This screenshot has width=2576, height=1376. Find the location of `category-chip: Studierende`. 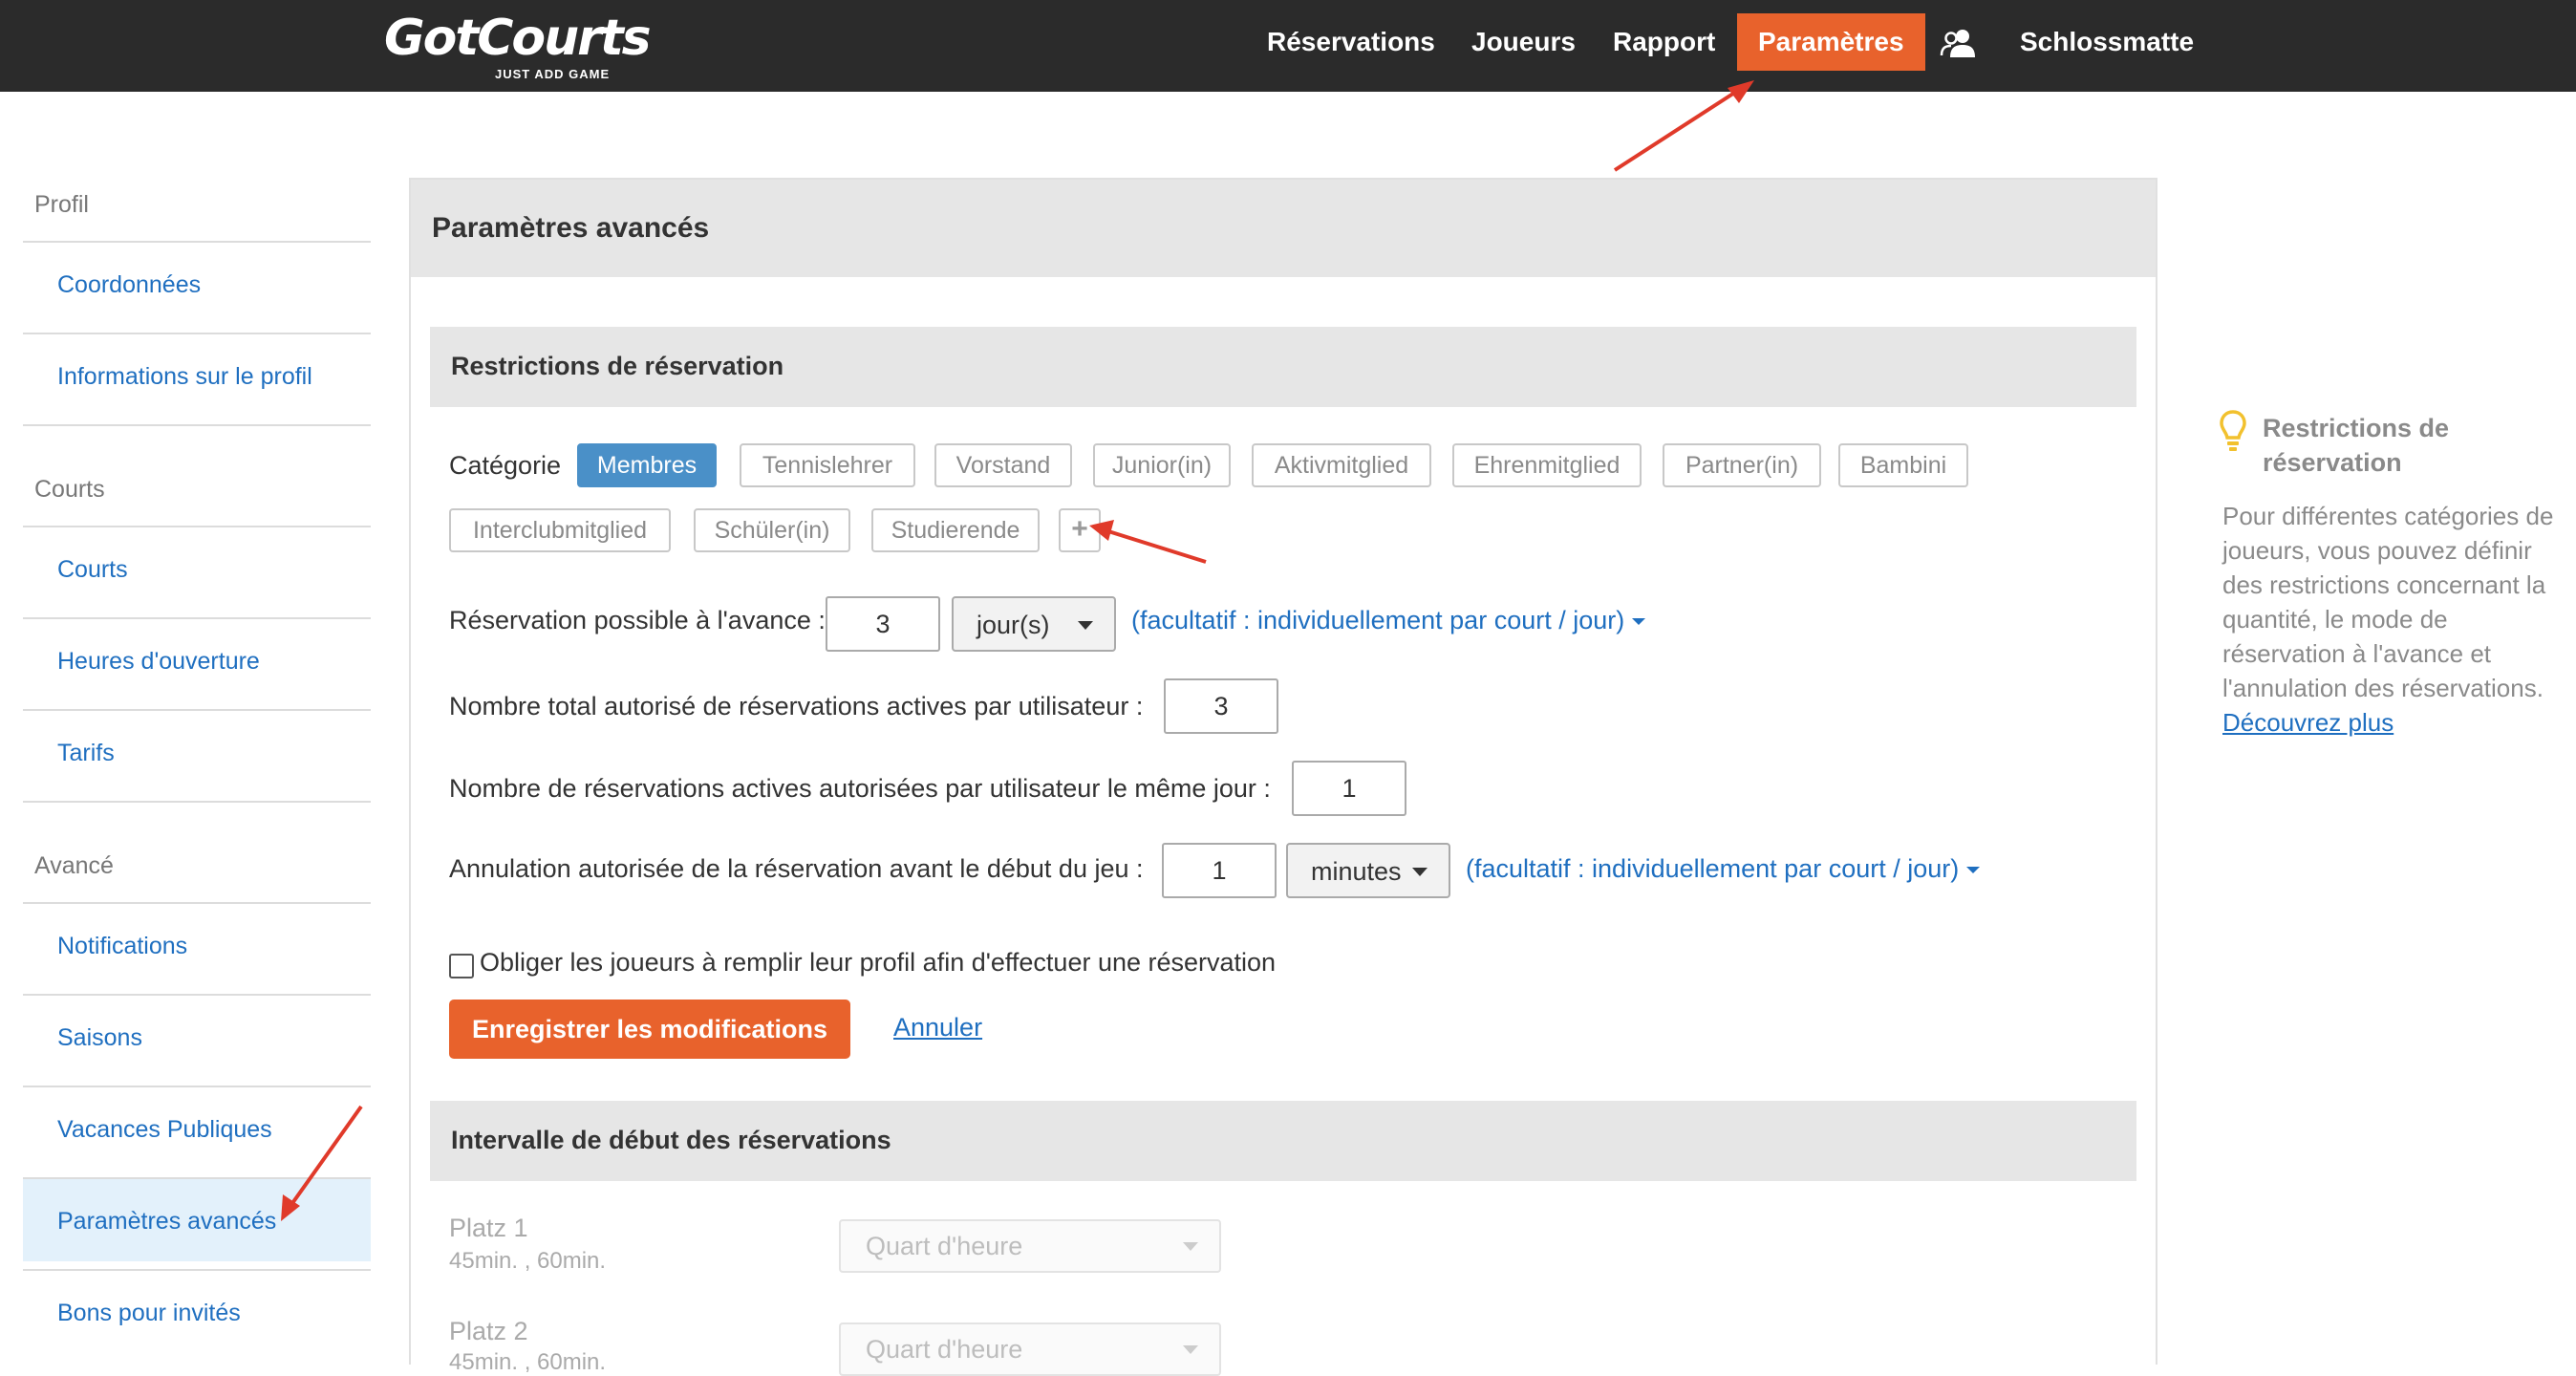

category-chip: Studierende is located at coordinates (955, 530).